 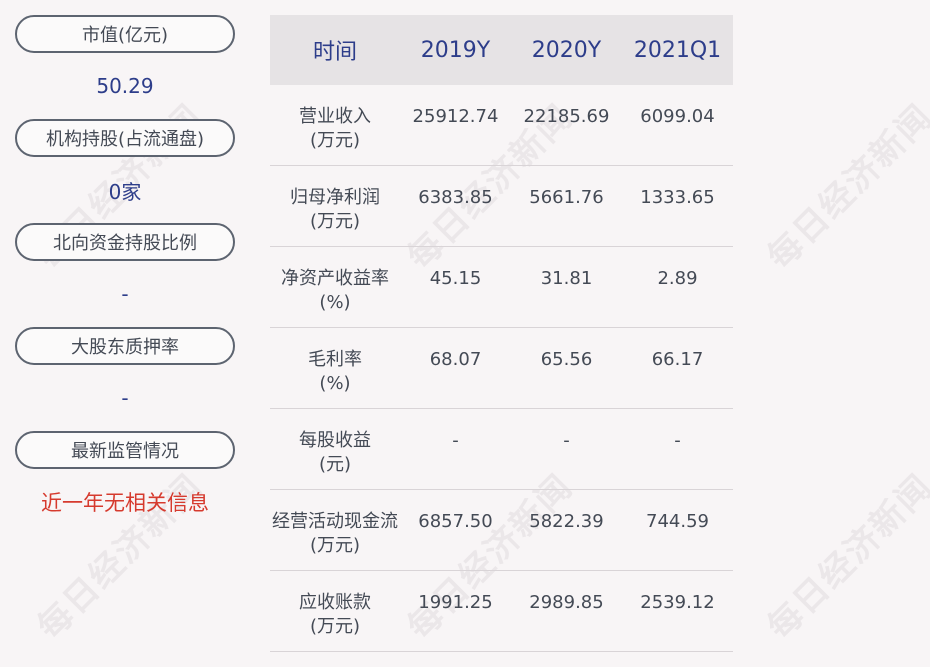 I want to click on value-cell: 1333.65, so click(x=677, y=206).